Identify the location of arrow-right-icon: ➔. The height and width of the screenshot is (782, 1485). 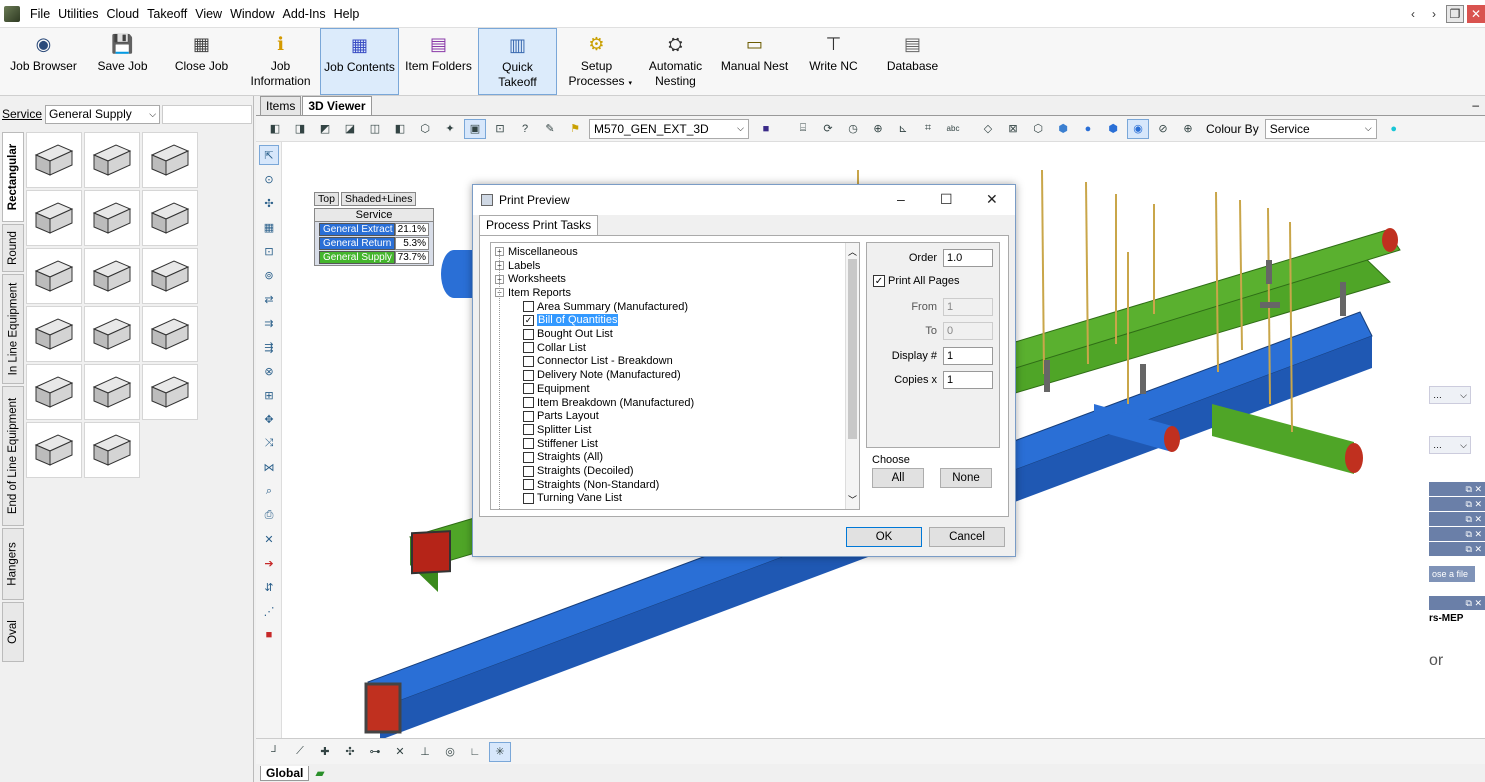
(269, 563).